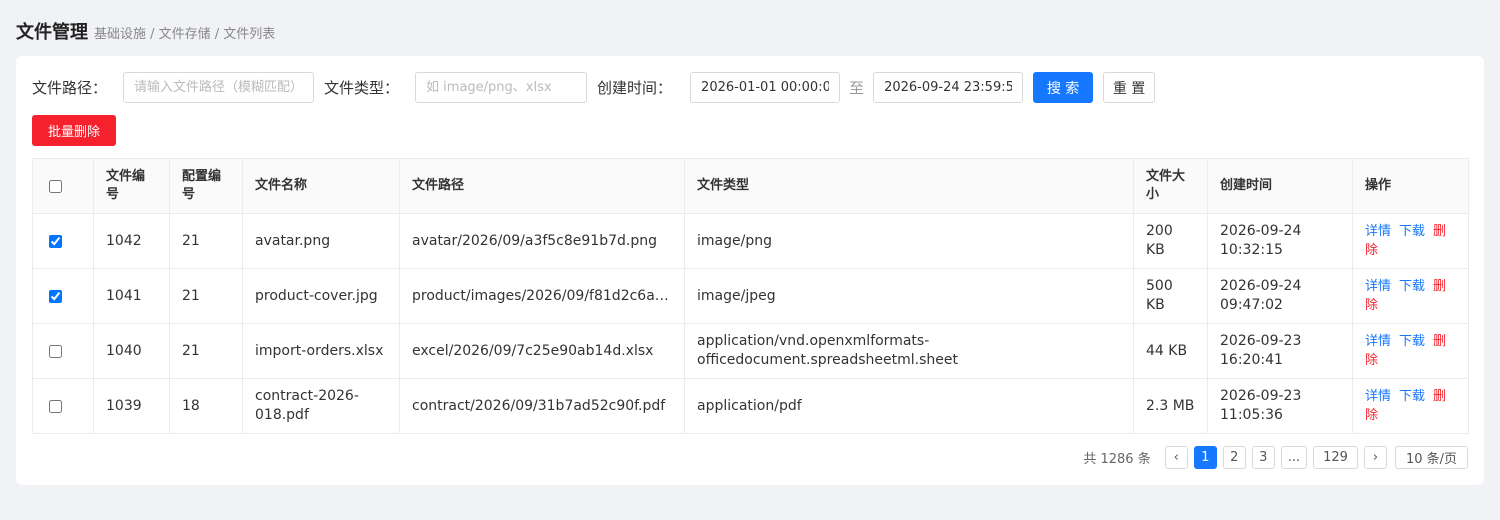  I want to click on path-filter-input, so click(219, 87).